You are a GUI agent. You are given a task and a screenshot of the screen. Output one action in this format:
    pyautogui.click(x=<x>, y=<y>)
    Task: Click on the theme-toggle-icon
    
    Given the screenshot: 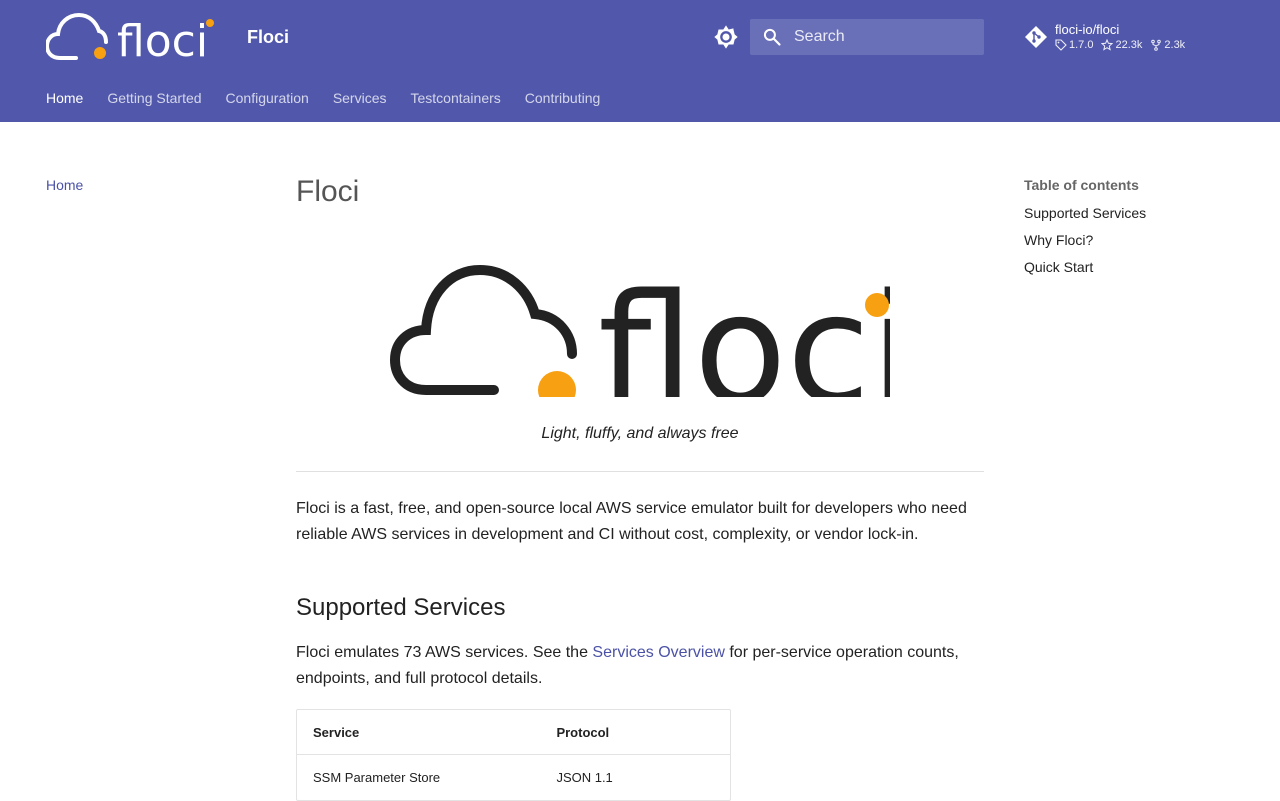 What is the action you would take?
    pyautogui.click(x=726, y=37)
    